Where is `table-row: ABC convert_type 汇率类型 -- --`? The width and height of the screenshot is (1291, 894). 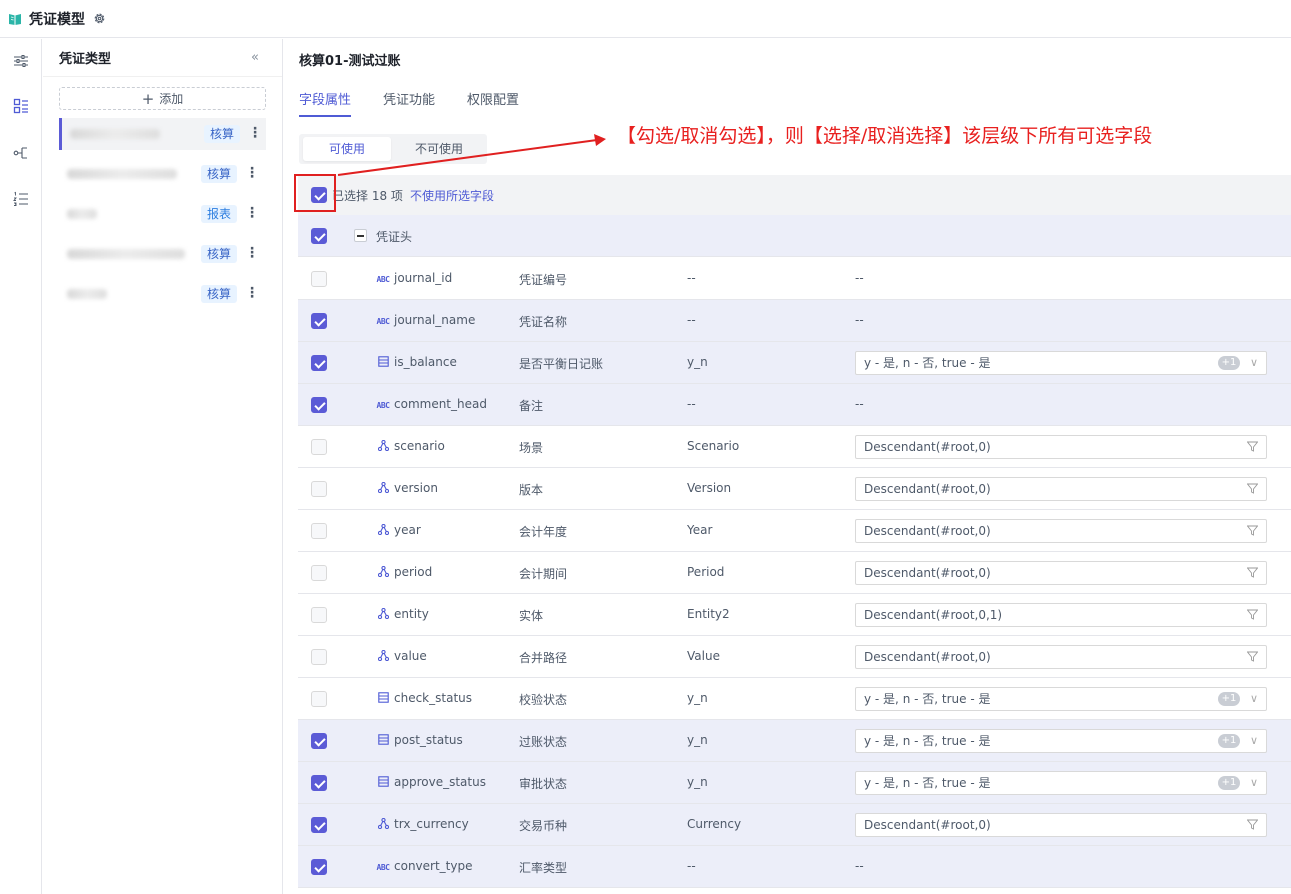
table-row: ABC convert_type 汇率类型 -- -- is located at coordinates (794, 867).